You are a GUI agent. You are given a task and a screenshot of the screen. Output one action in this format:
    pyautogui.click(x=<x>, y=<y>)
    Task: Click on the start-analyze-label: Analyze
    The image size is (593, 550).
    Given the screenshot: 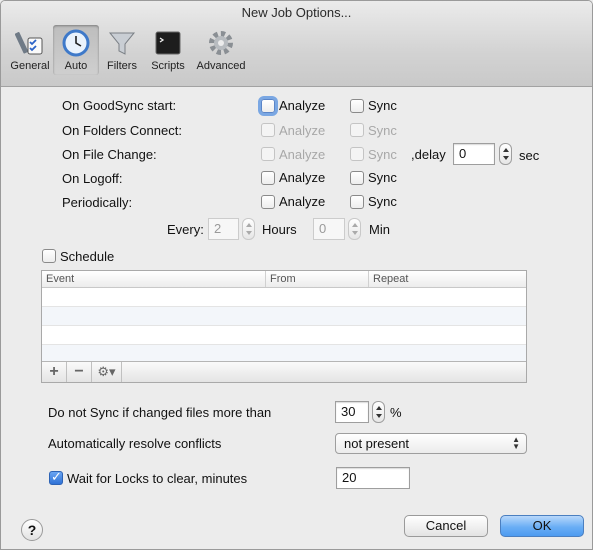 What is the action you would take?
    pyautogui.click(x=302, y=105)
    